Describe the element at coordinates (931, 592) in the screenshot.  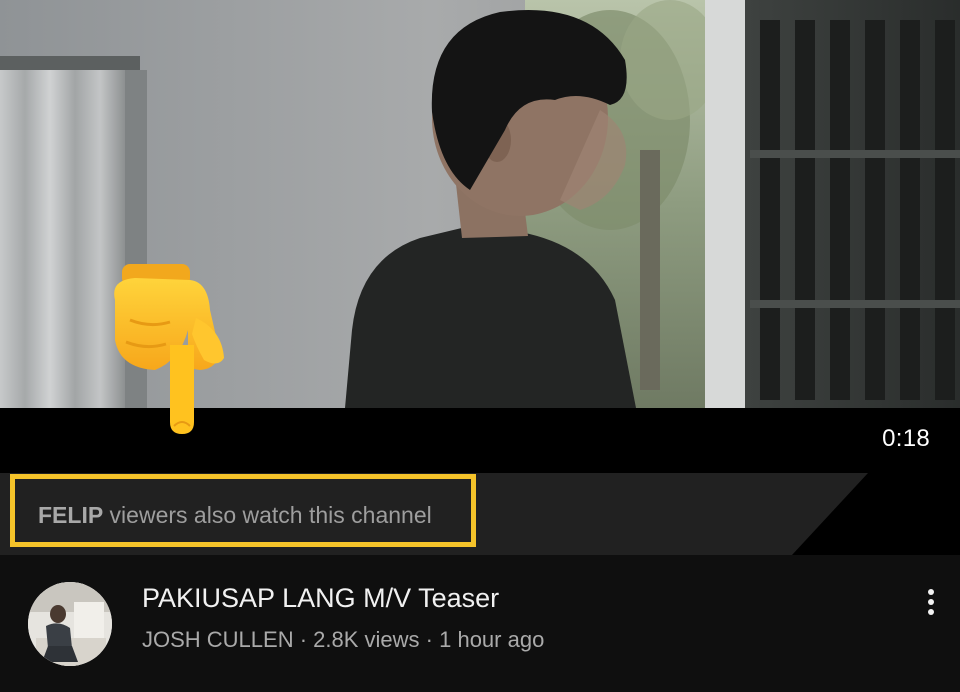
I see `vertical-ellipsis-icon` at that location.